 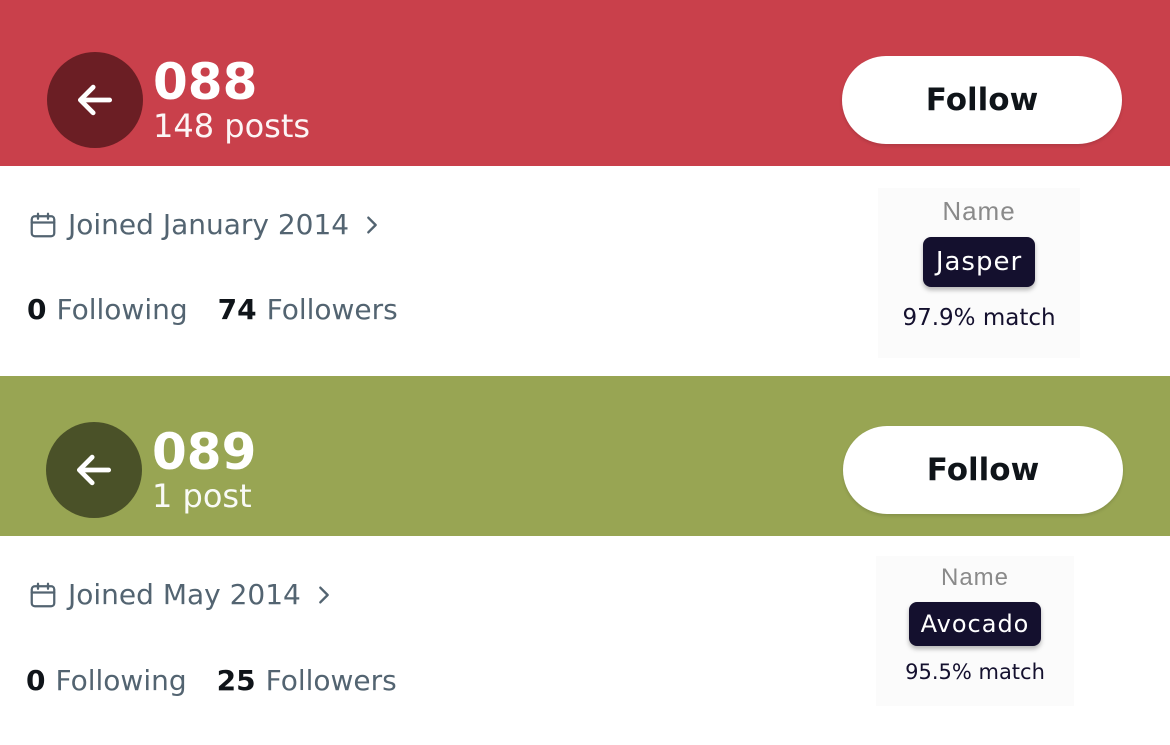 I want to click on account-id: 089, so click(x=204, y=452).